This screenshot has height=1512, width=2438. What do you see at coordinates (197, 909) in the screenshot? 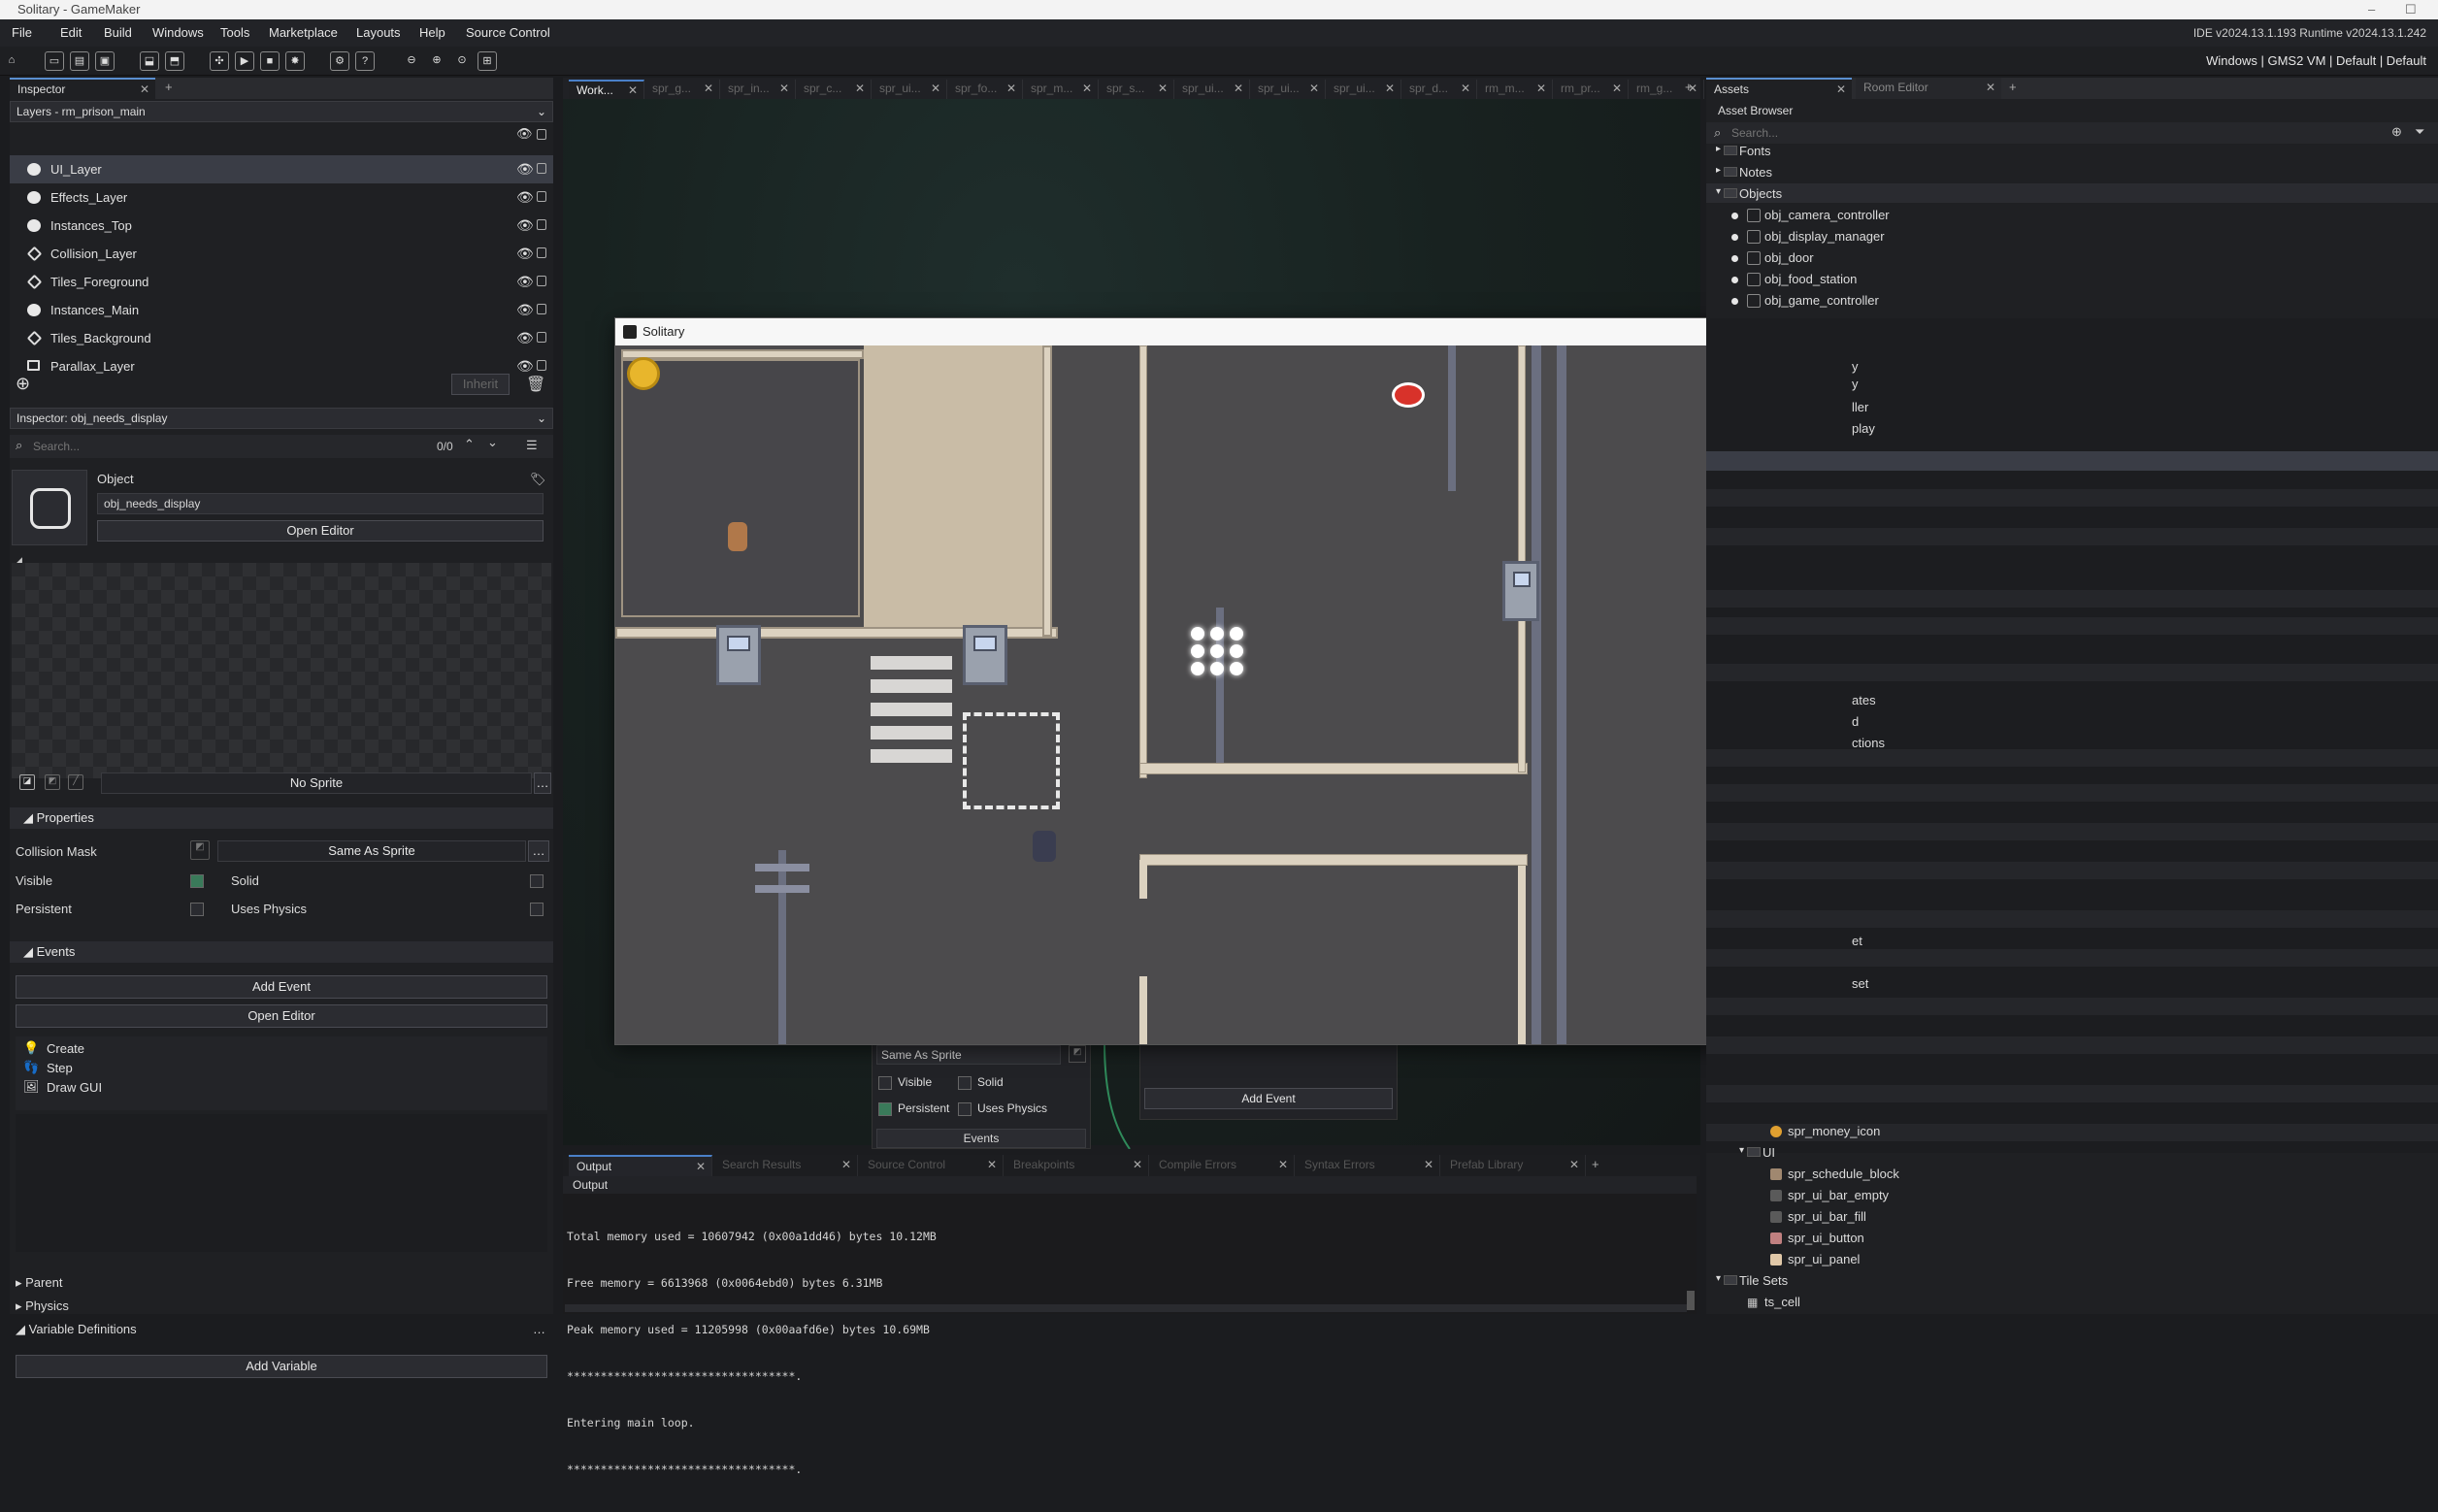
I see `persistent-checkbox` at bounding box center [197, 909].